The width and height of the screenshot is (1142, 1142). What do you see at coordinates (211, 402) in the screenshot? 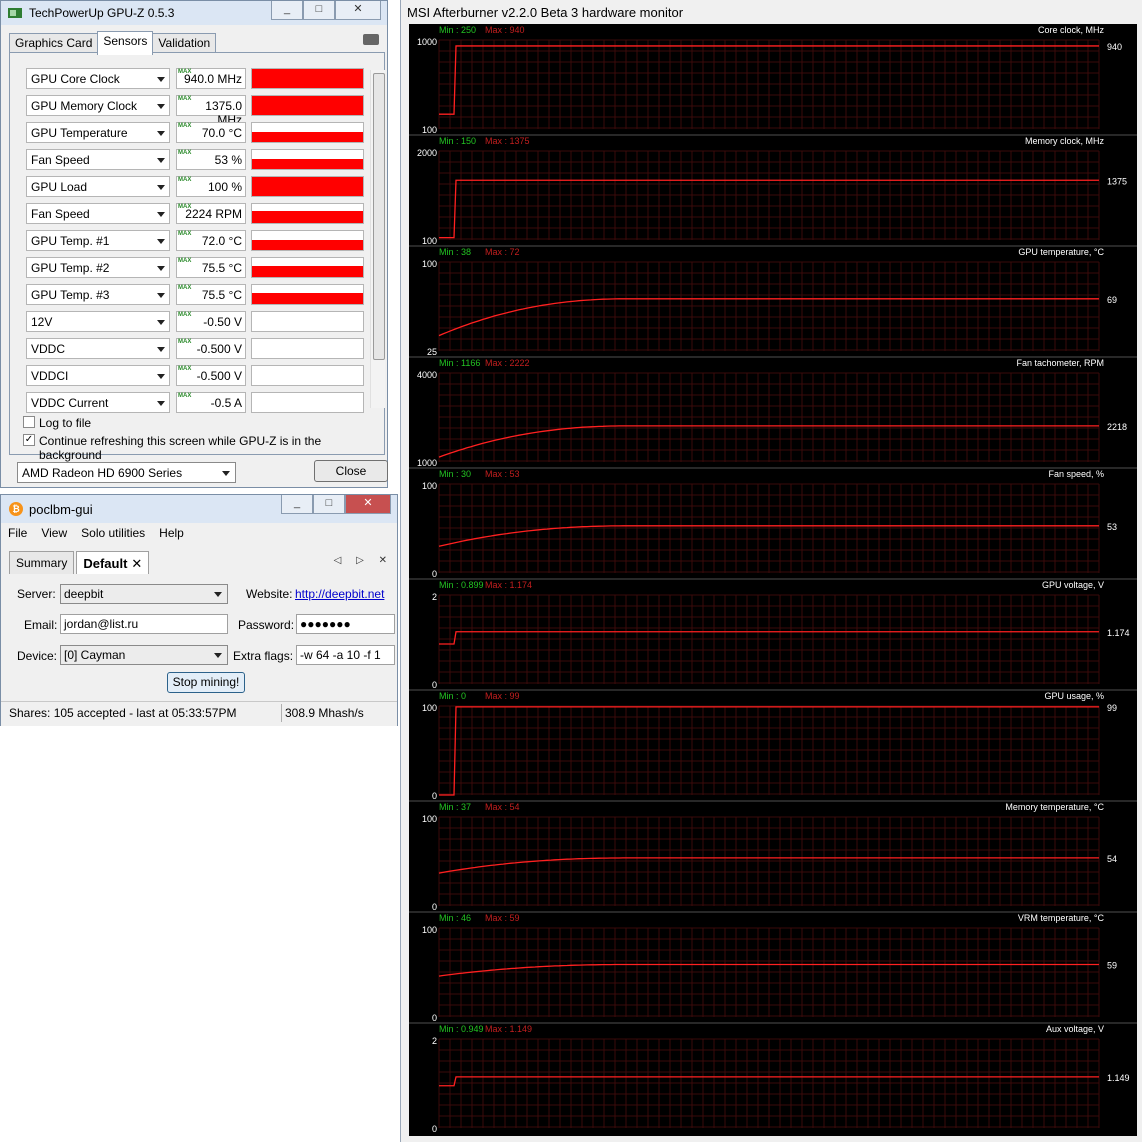
I see `sensor-value: MAX -0.5 A` at bounding box center [211, 402].